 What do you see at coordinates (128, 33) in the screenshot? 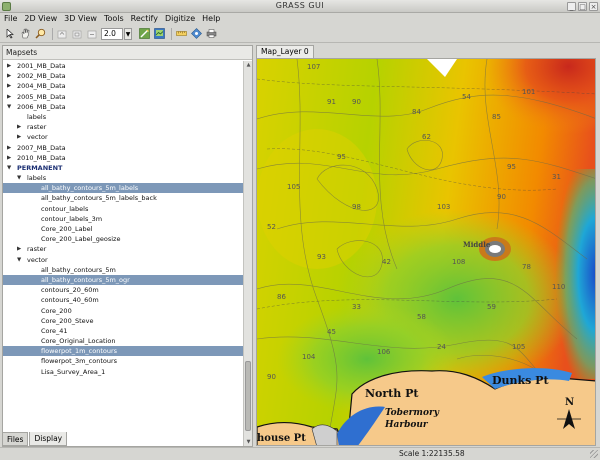
I see `zoom-factor-dropdown-button: ▼` at bounding box center [128, 33].